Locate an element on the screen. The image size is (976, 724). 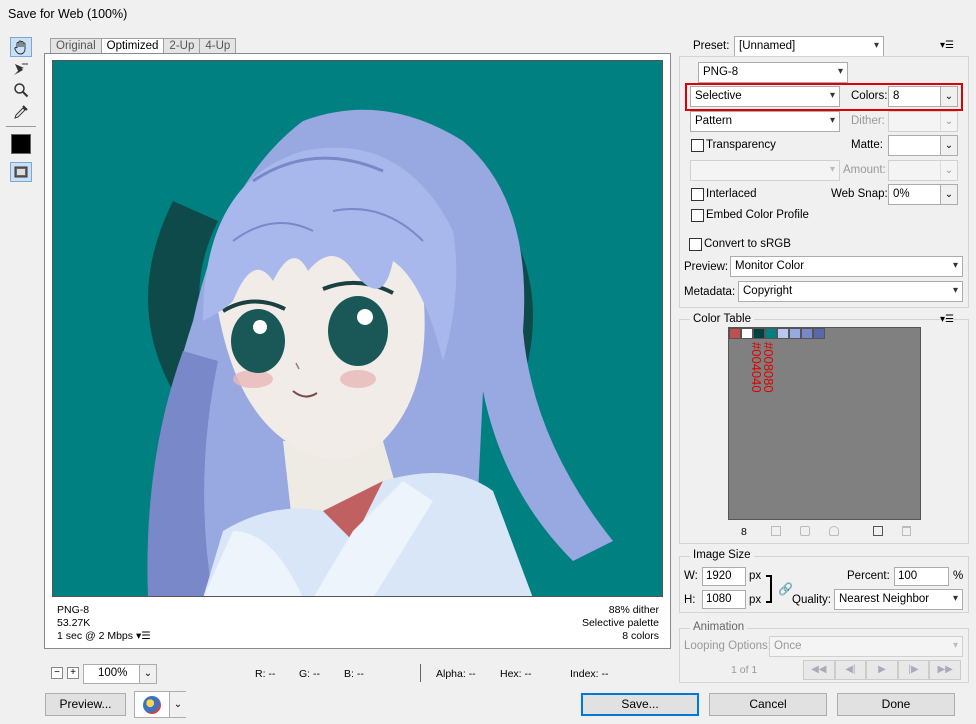
info-speed: 1 sec @ 2 Mbps ▾☰ is located at coordinates (104, 636).